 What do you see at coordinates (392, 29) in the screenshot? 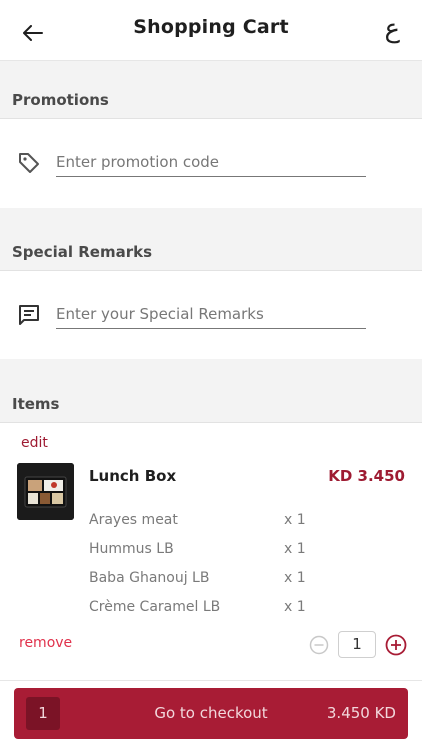
I see `language-toggle-button: ع` at bounding box center [392, 29].